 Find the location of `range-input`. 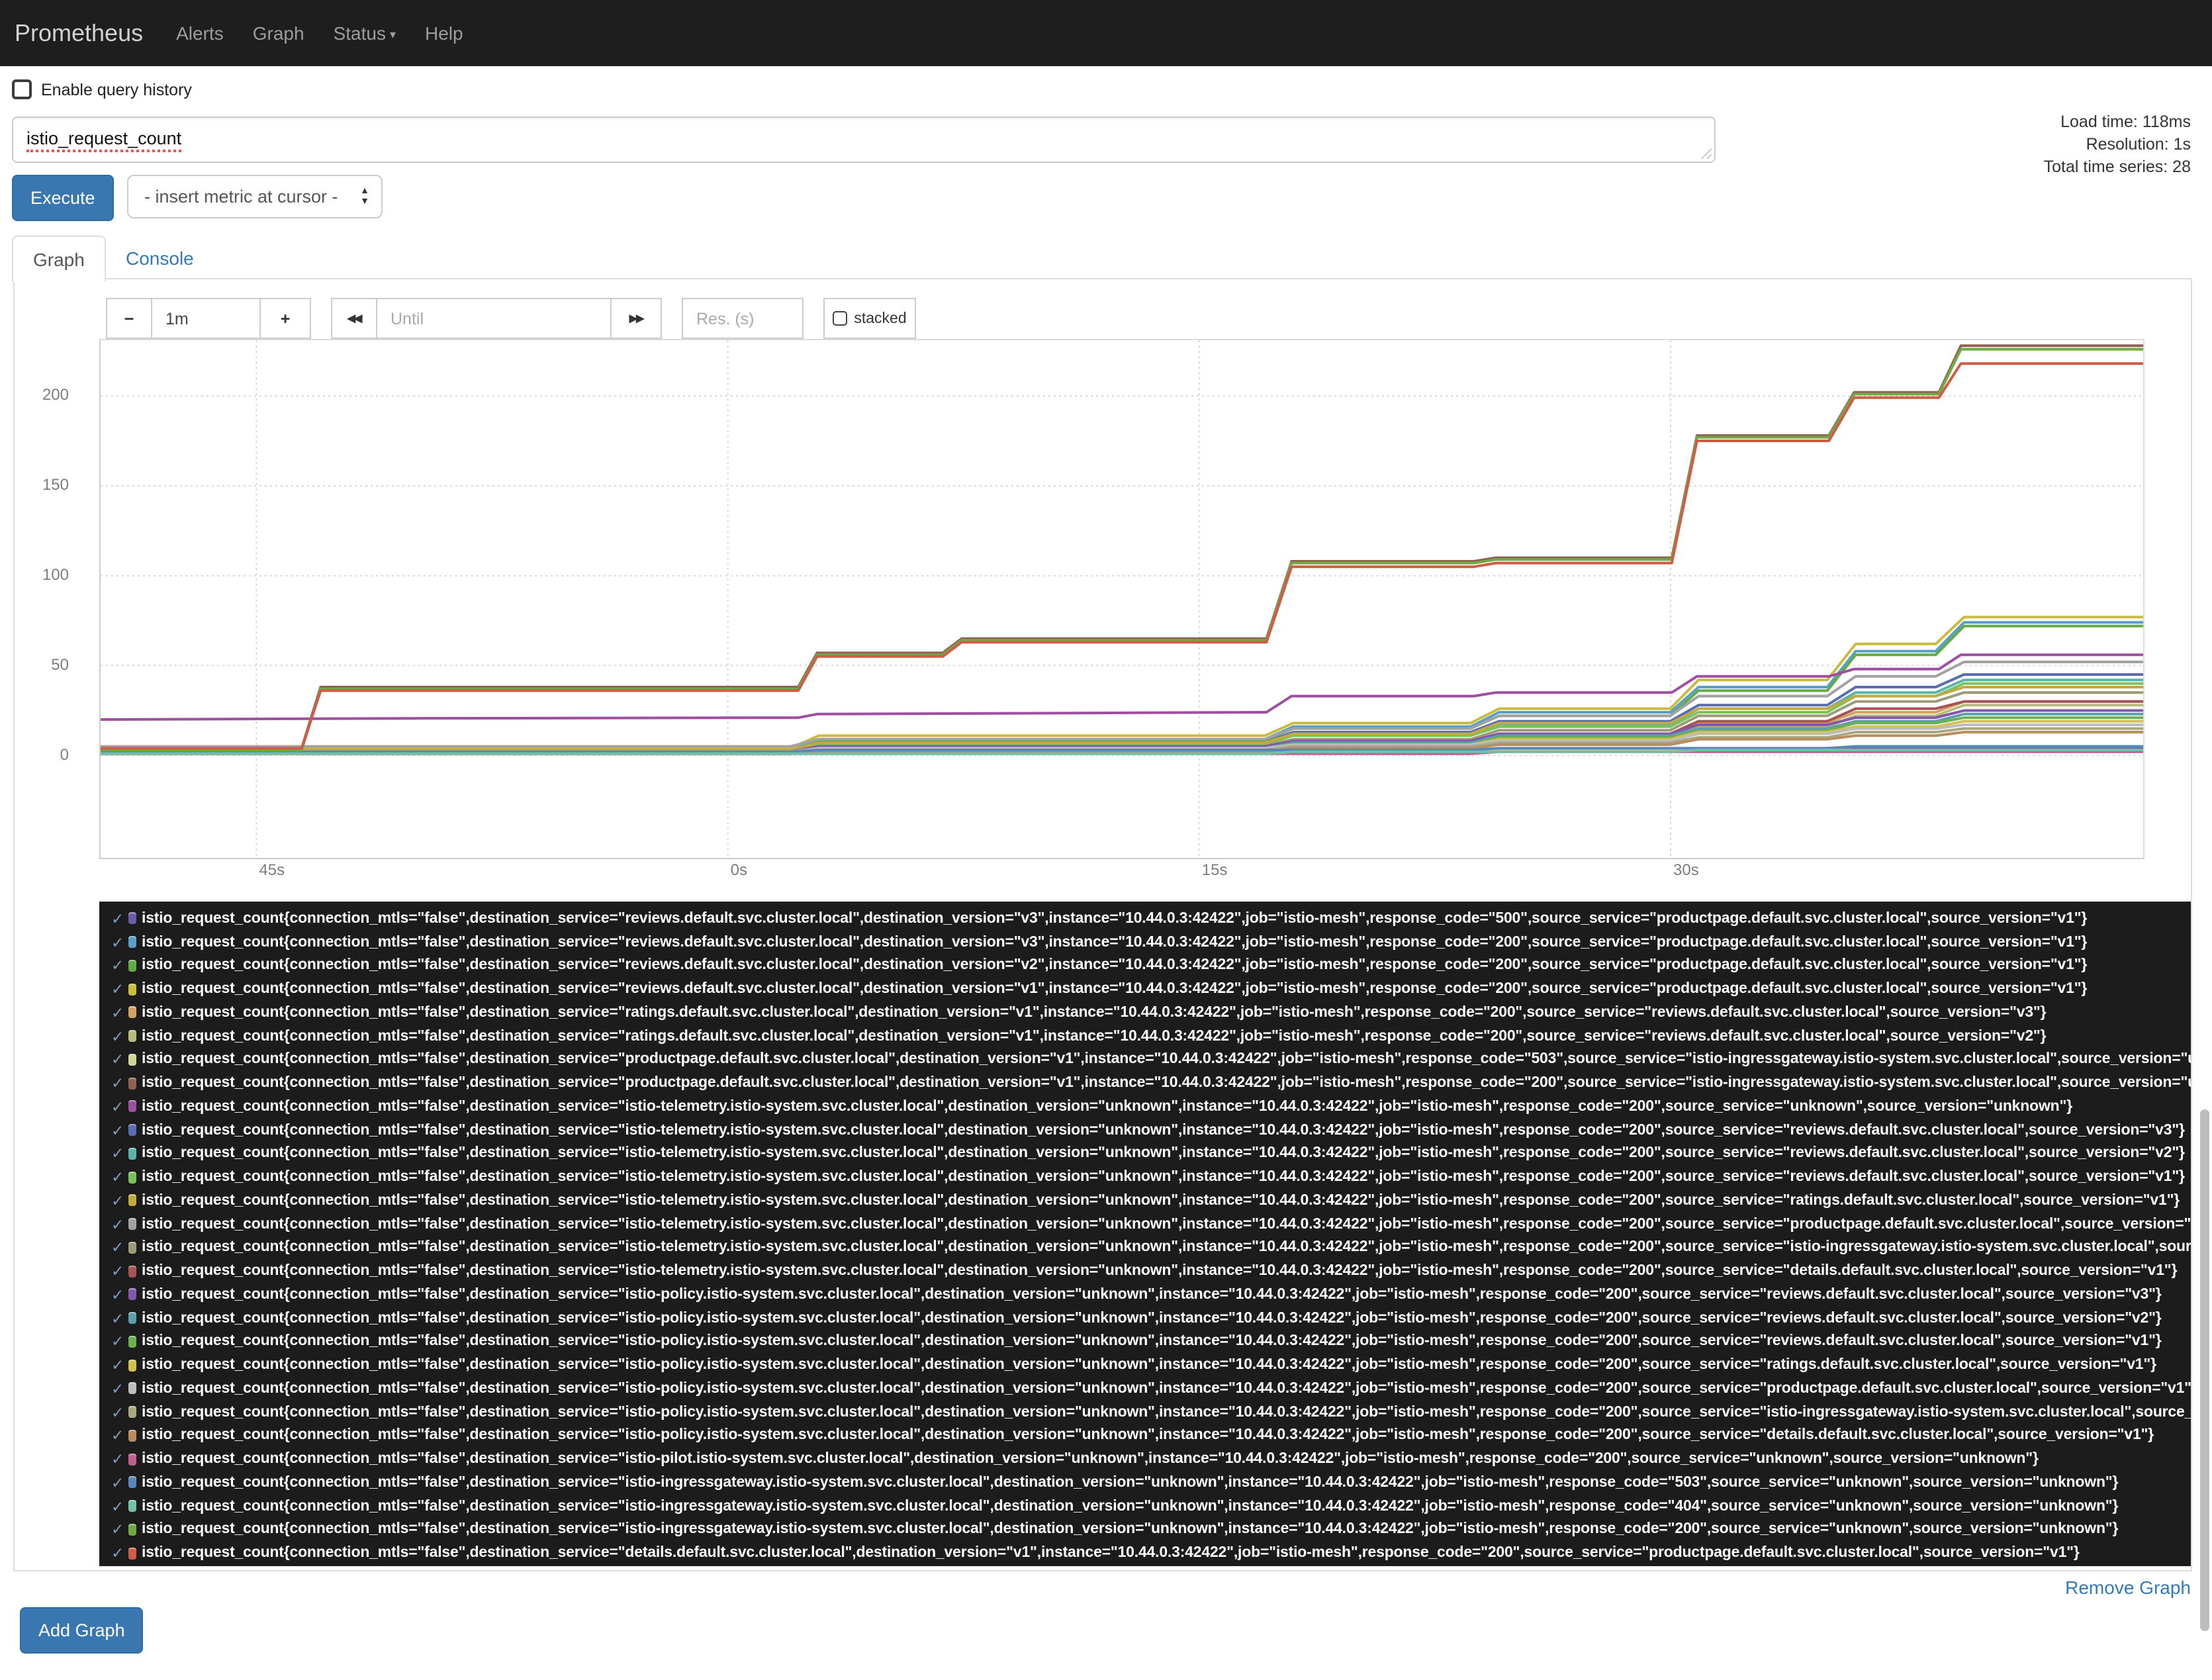

range-input is located at coordinates (211, 318).